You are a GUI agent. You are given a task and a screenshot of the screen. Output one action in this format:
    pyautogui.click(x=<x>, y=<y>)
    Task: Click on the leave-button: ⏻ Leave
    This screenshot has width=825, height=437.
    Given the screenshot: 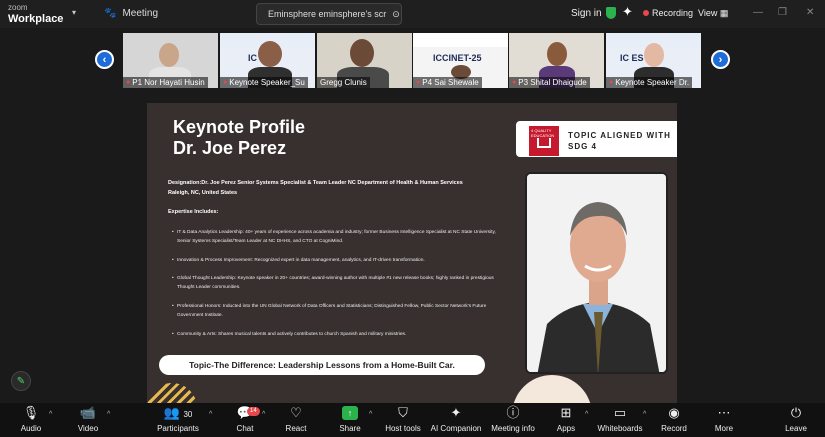 What is the action you would take?
    pyautogui.click(x=795, y=418)
    